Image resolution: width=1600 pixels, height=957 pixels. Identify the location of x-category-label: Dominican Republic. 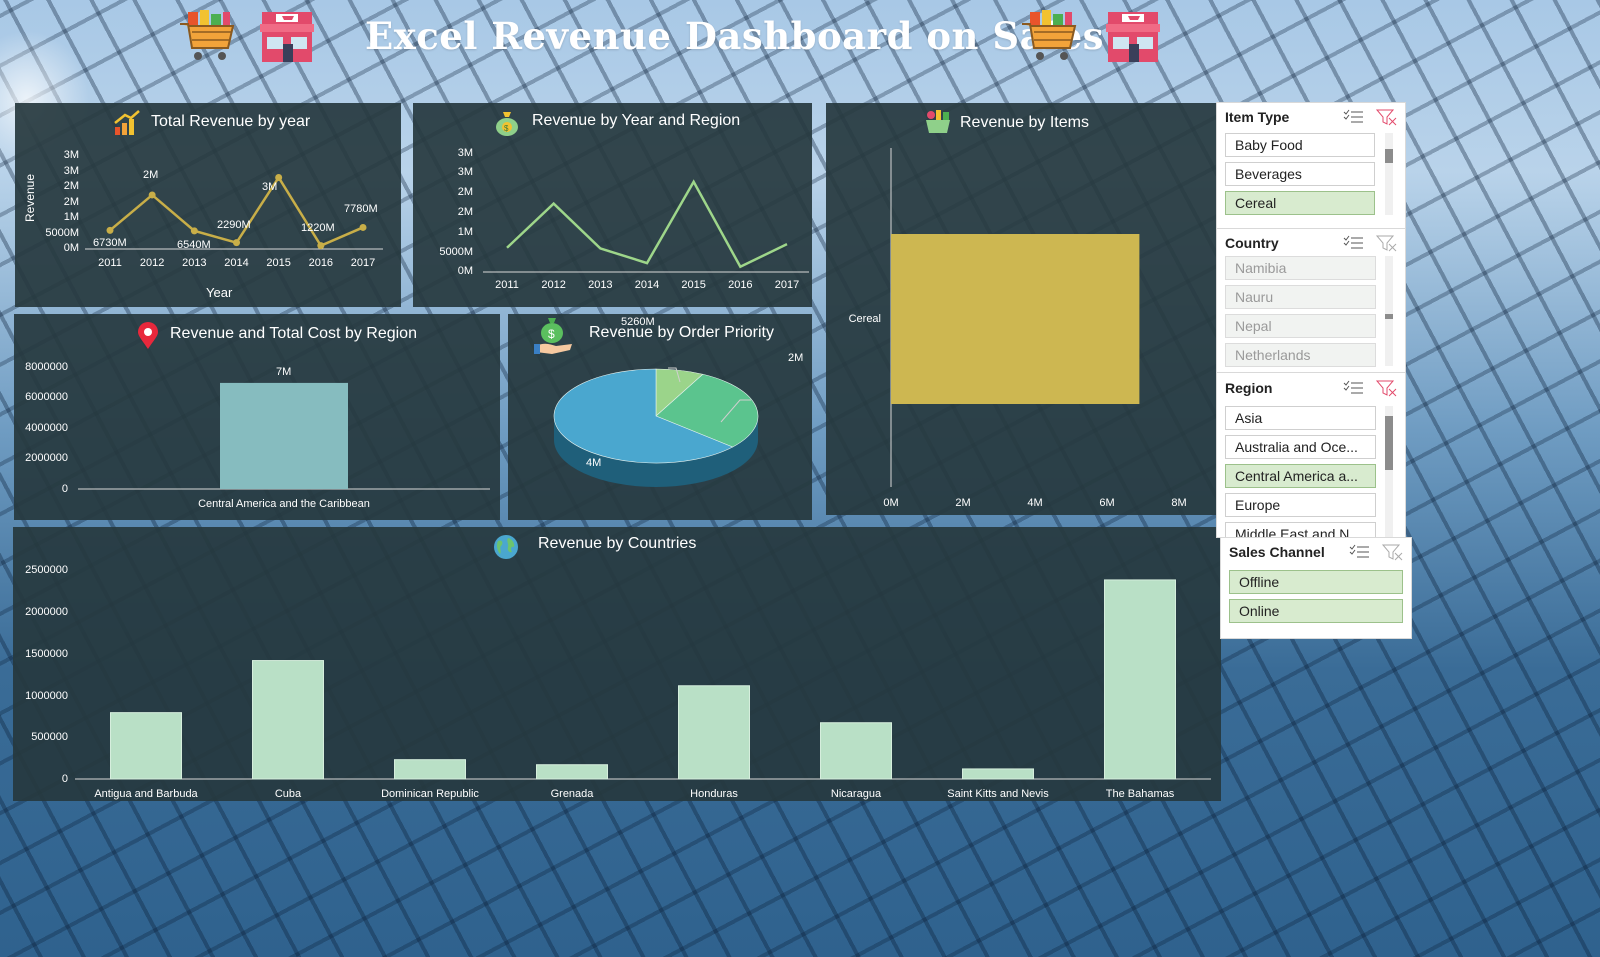
(430, 794).